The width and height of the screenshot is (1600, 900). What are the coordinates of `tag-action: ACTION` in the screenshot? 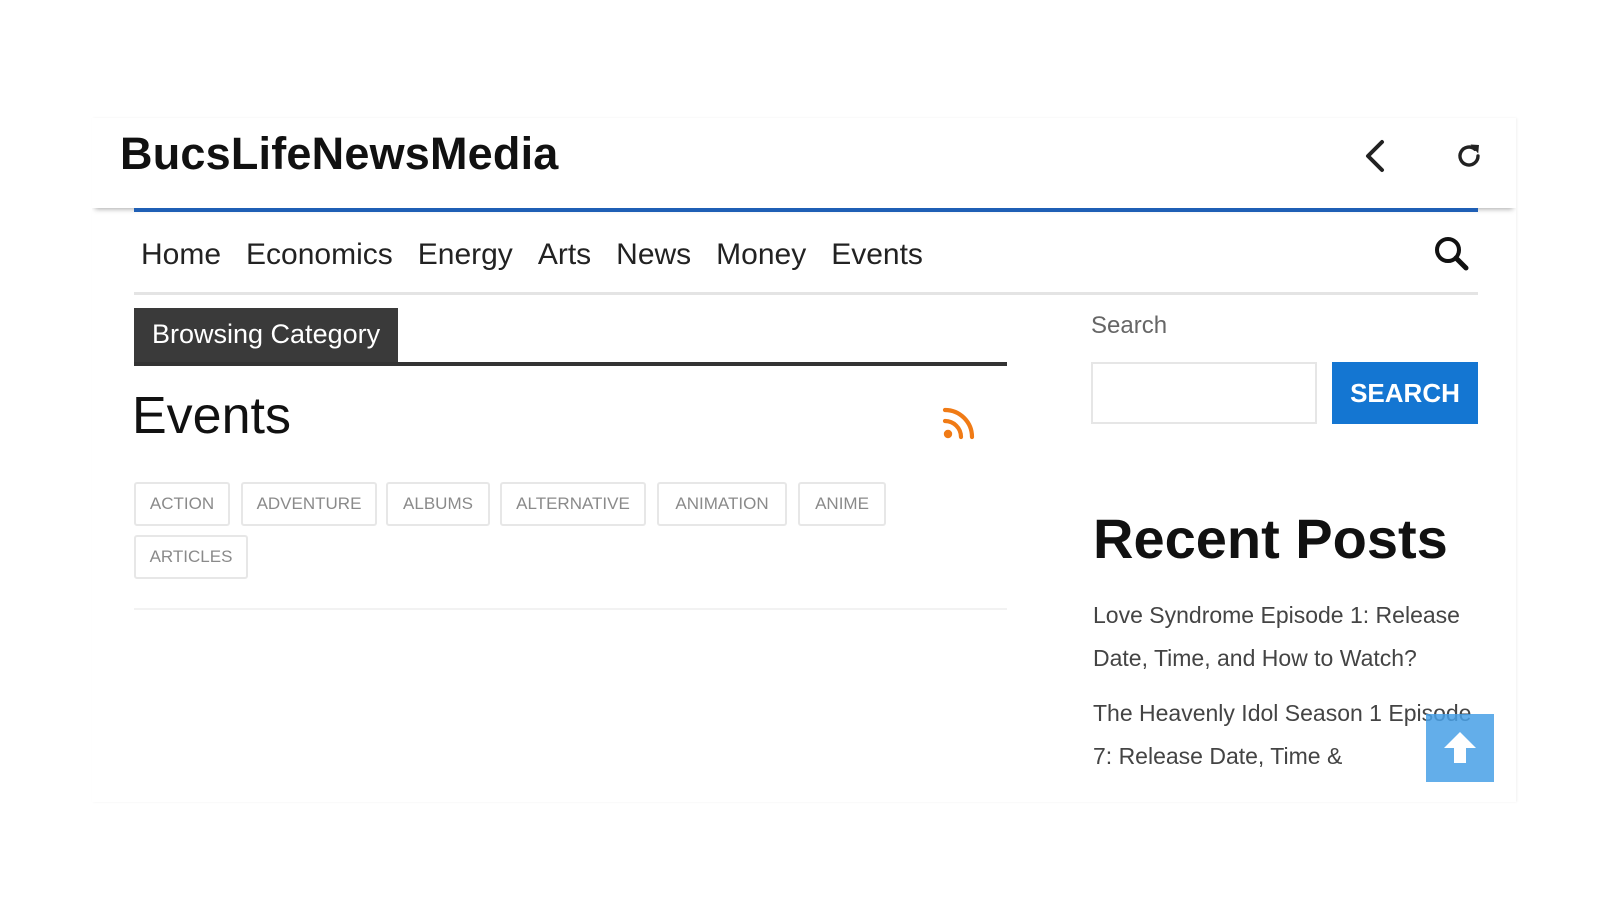 It's located at (182, 504).